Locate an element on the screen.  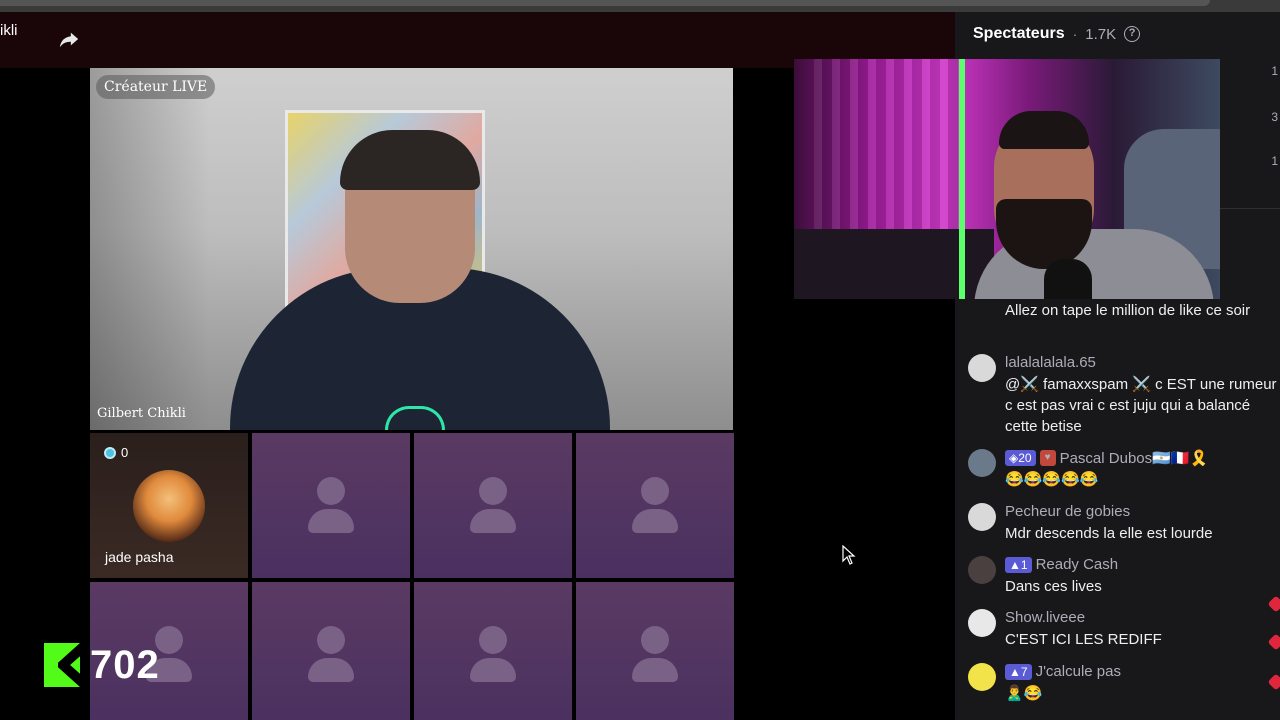
viewers-title: Spectateurs is located at coordinates (1019, 33).